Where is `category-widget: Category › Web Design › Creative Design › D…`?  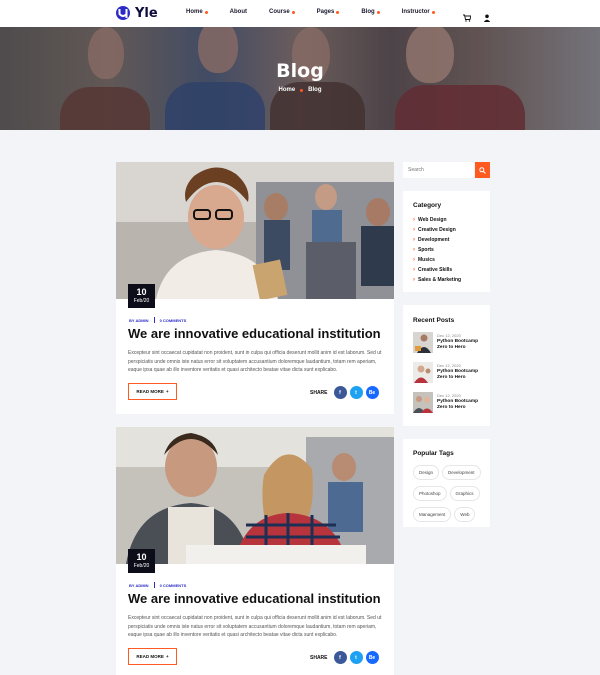
category-widget: Category › Web Design › Creative Design › D… is located at coordinates (446, 241).